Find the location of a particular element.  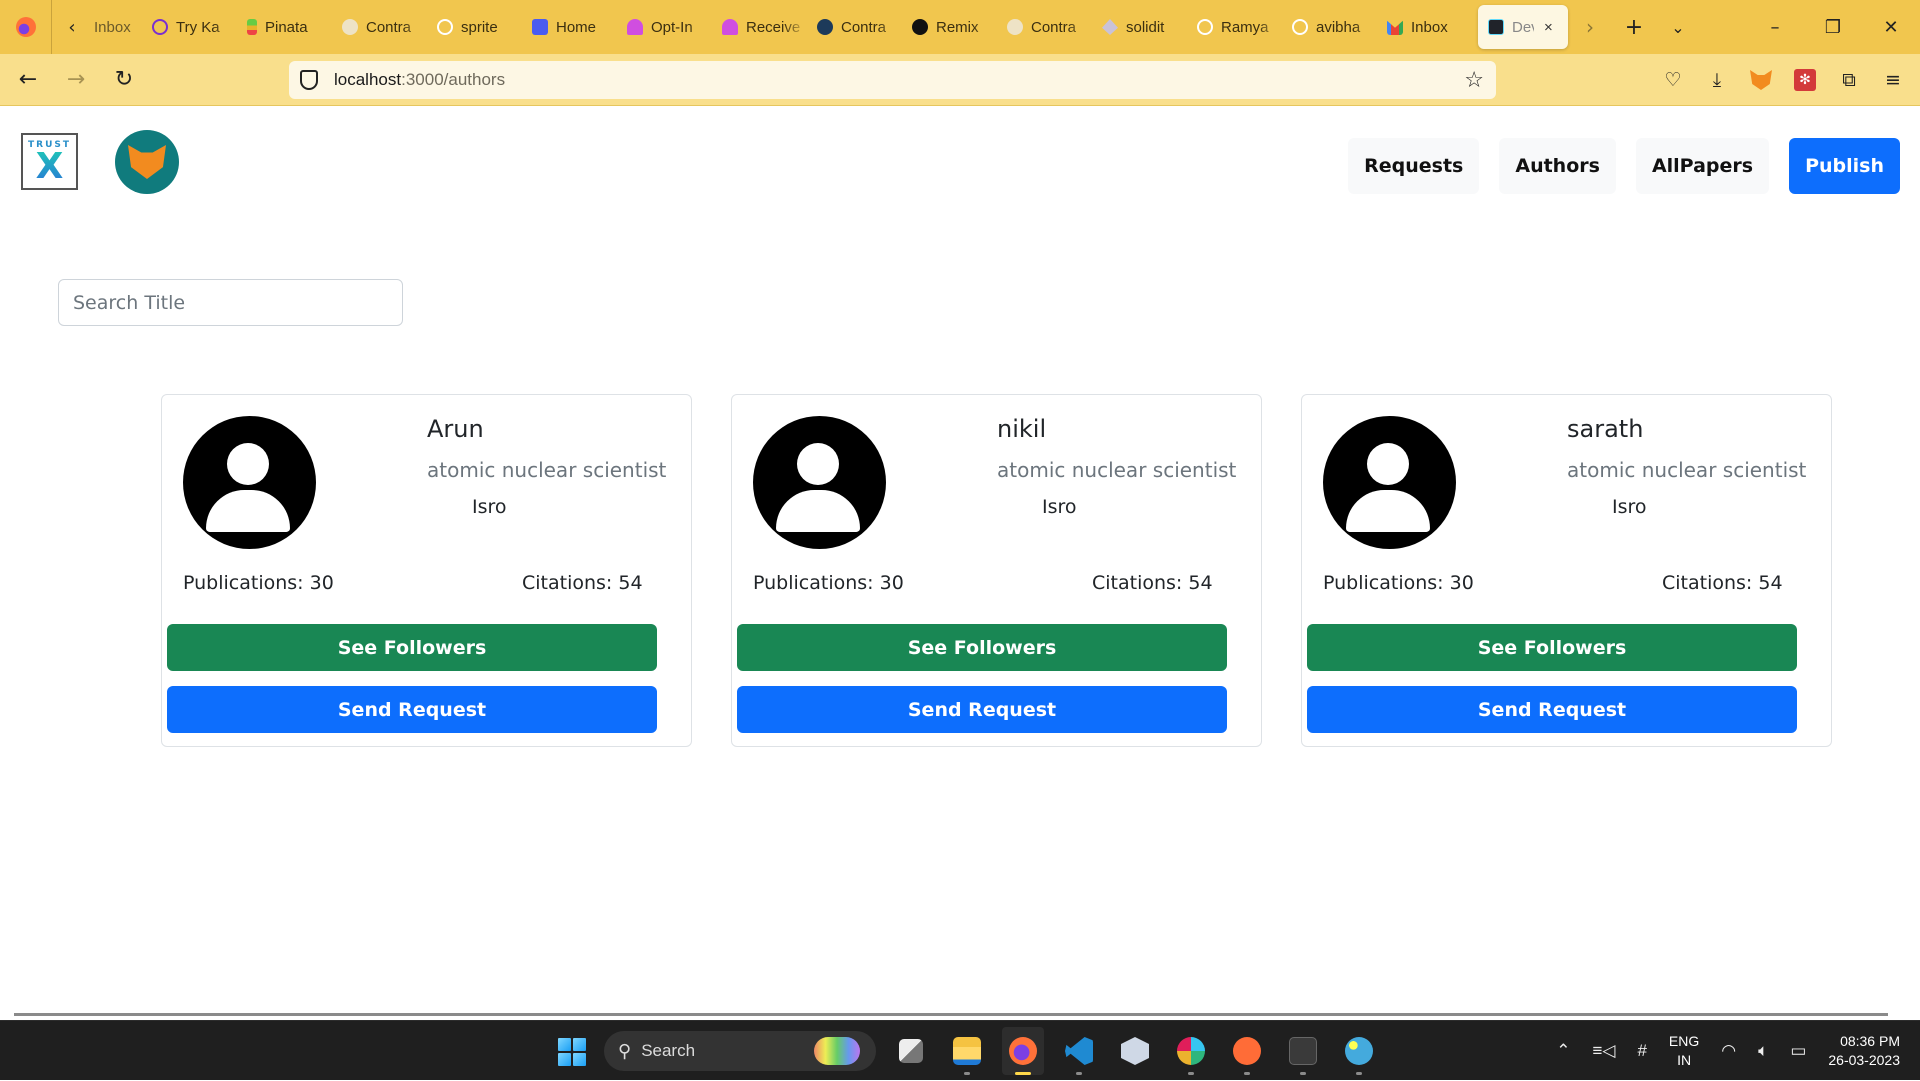

system-tray: ⌃ ≡◁ # ENG IN ◠ 🔈︎ ▭ 08:36 PM 26-03-2023 is located at coordinates (1728, 1051).